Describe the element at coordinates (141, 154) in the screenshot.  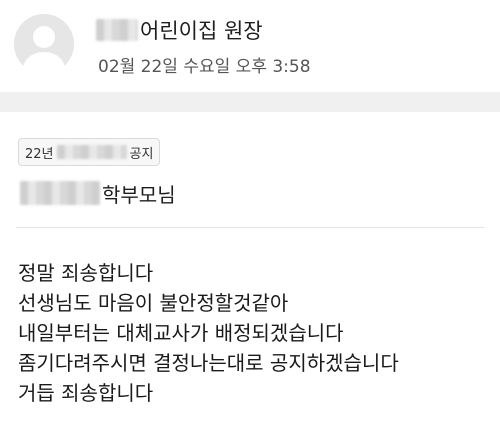
I see `notice-tag-suffix: 공지` at that location.